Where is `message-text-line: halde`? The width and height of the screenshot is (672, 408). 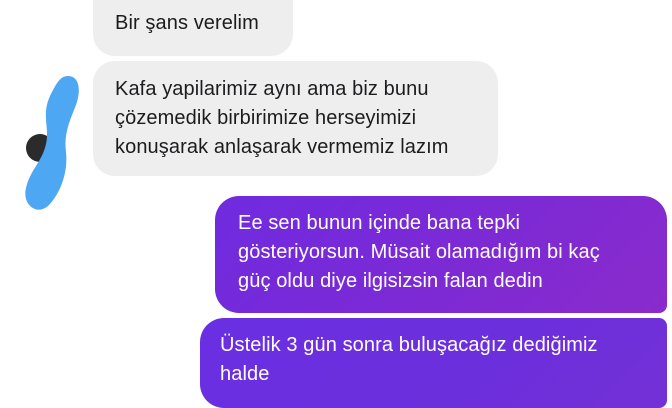 message-text-line: halde is located at coordinates (245, 374).